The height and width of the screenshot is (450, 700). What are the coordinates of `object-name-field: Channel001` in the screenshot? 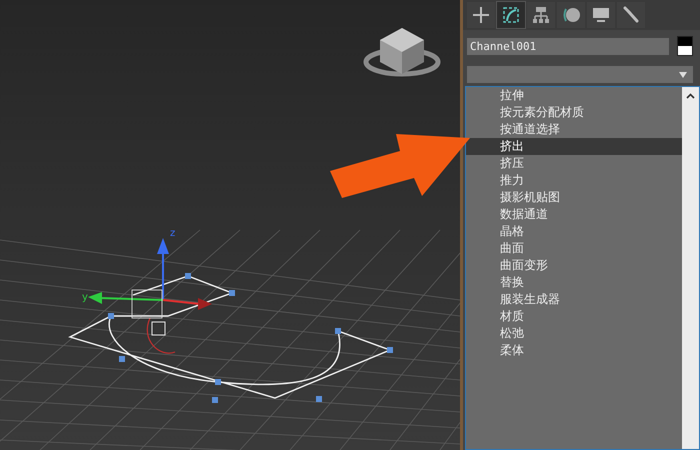 It's located at (568, 46).